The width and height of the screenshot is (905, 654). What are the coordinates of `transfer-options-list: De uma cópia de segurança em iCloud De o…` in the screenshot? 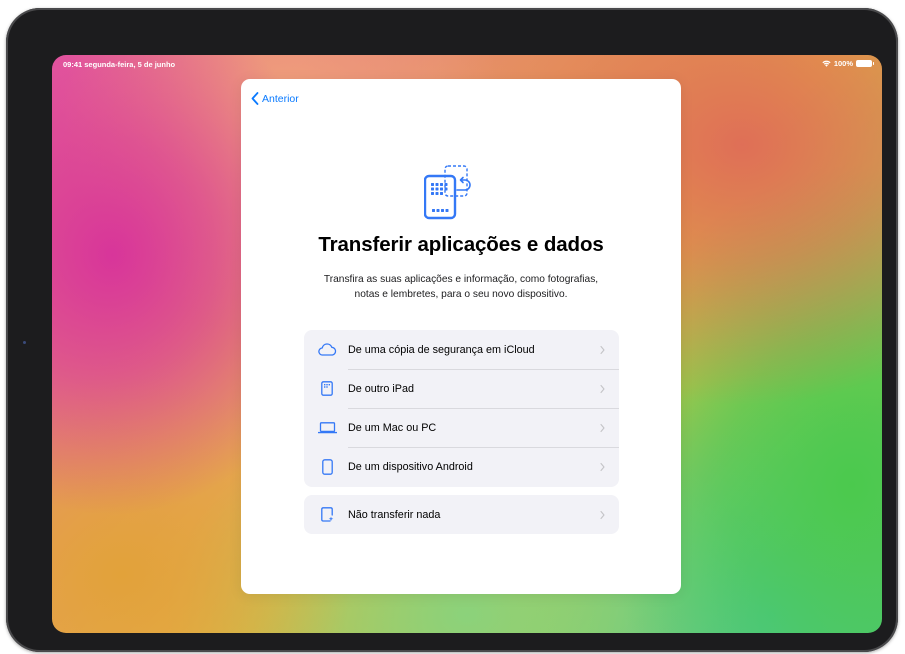 It's located at (461, 408).